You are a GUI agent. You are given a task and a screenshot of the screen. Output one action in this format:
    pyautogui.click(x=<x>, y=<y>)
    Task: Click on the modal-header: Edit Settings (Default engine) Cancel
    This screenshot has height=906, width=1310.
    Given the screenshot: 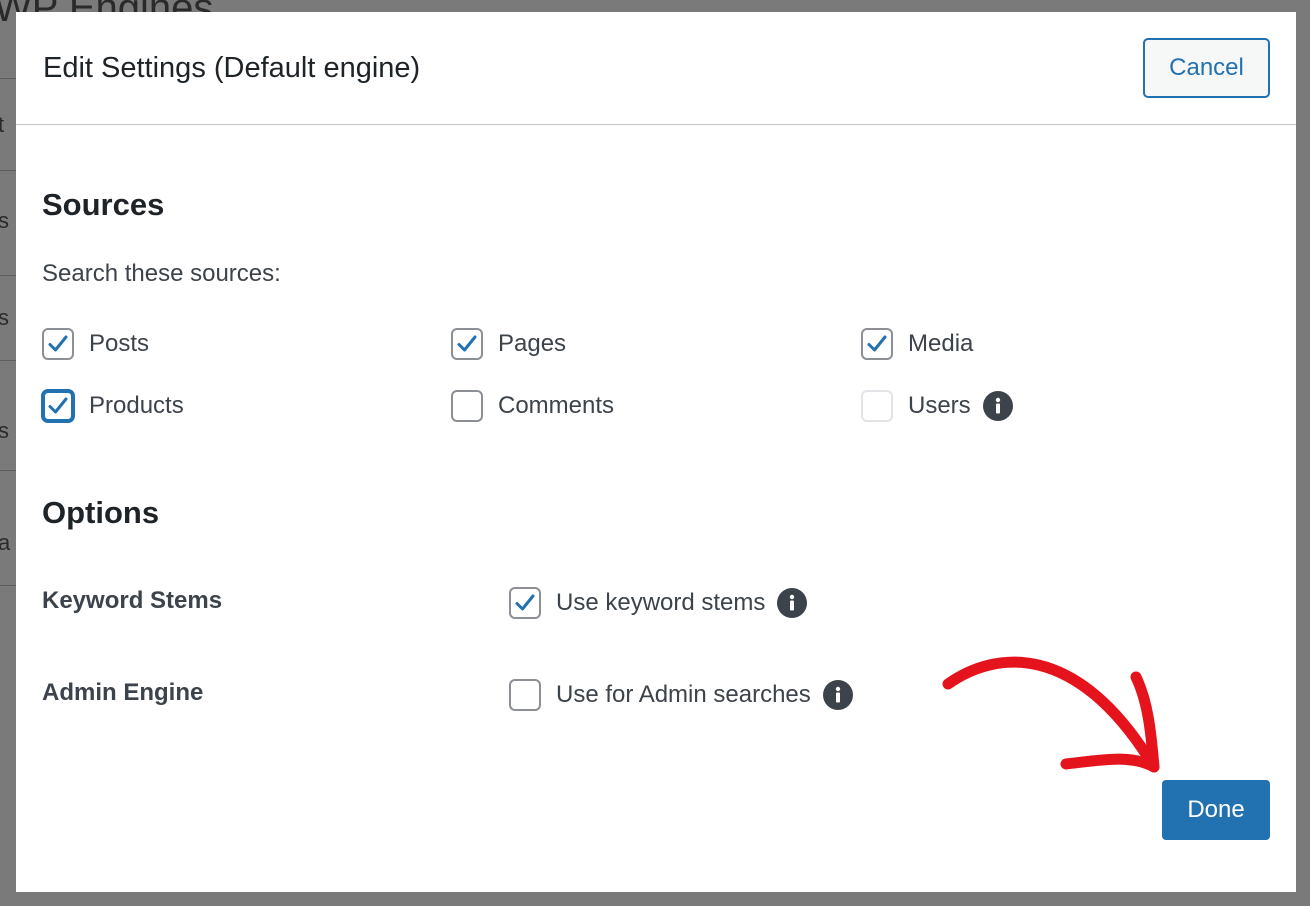 What is the action you would take?
    pyautogui.click(x=656, y=68)
    